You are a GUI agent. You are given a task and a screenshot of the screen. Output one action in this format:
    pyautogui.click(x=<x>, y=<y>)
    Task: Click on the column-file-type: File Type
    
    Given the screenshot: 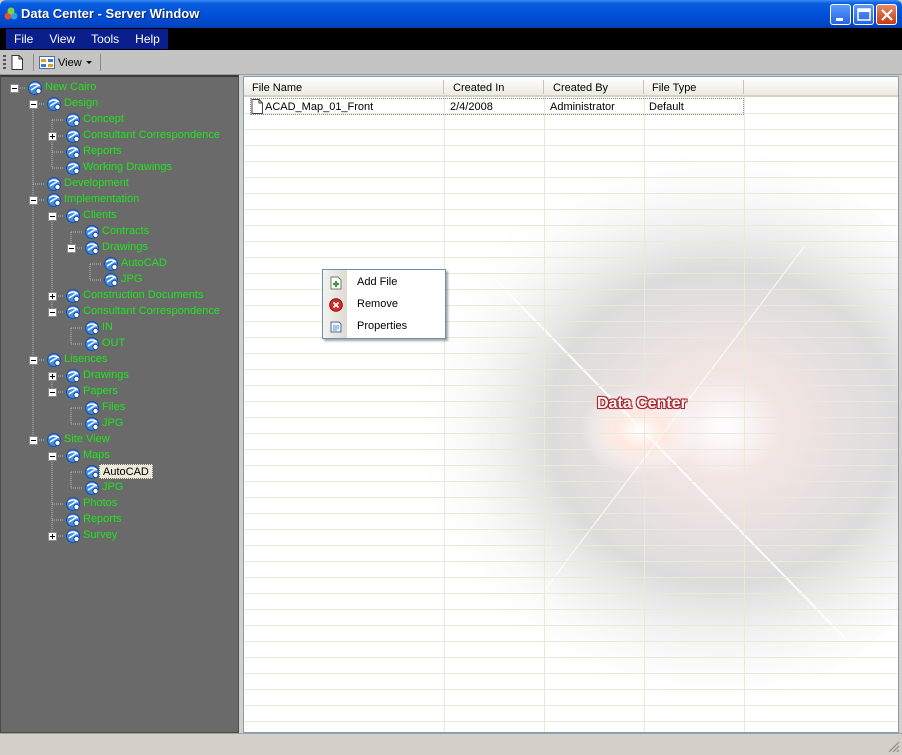 What is the action you would take?
    pyautogui.click(x=674, y=88)
    